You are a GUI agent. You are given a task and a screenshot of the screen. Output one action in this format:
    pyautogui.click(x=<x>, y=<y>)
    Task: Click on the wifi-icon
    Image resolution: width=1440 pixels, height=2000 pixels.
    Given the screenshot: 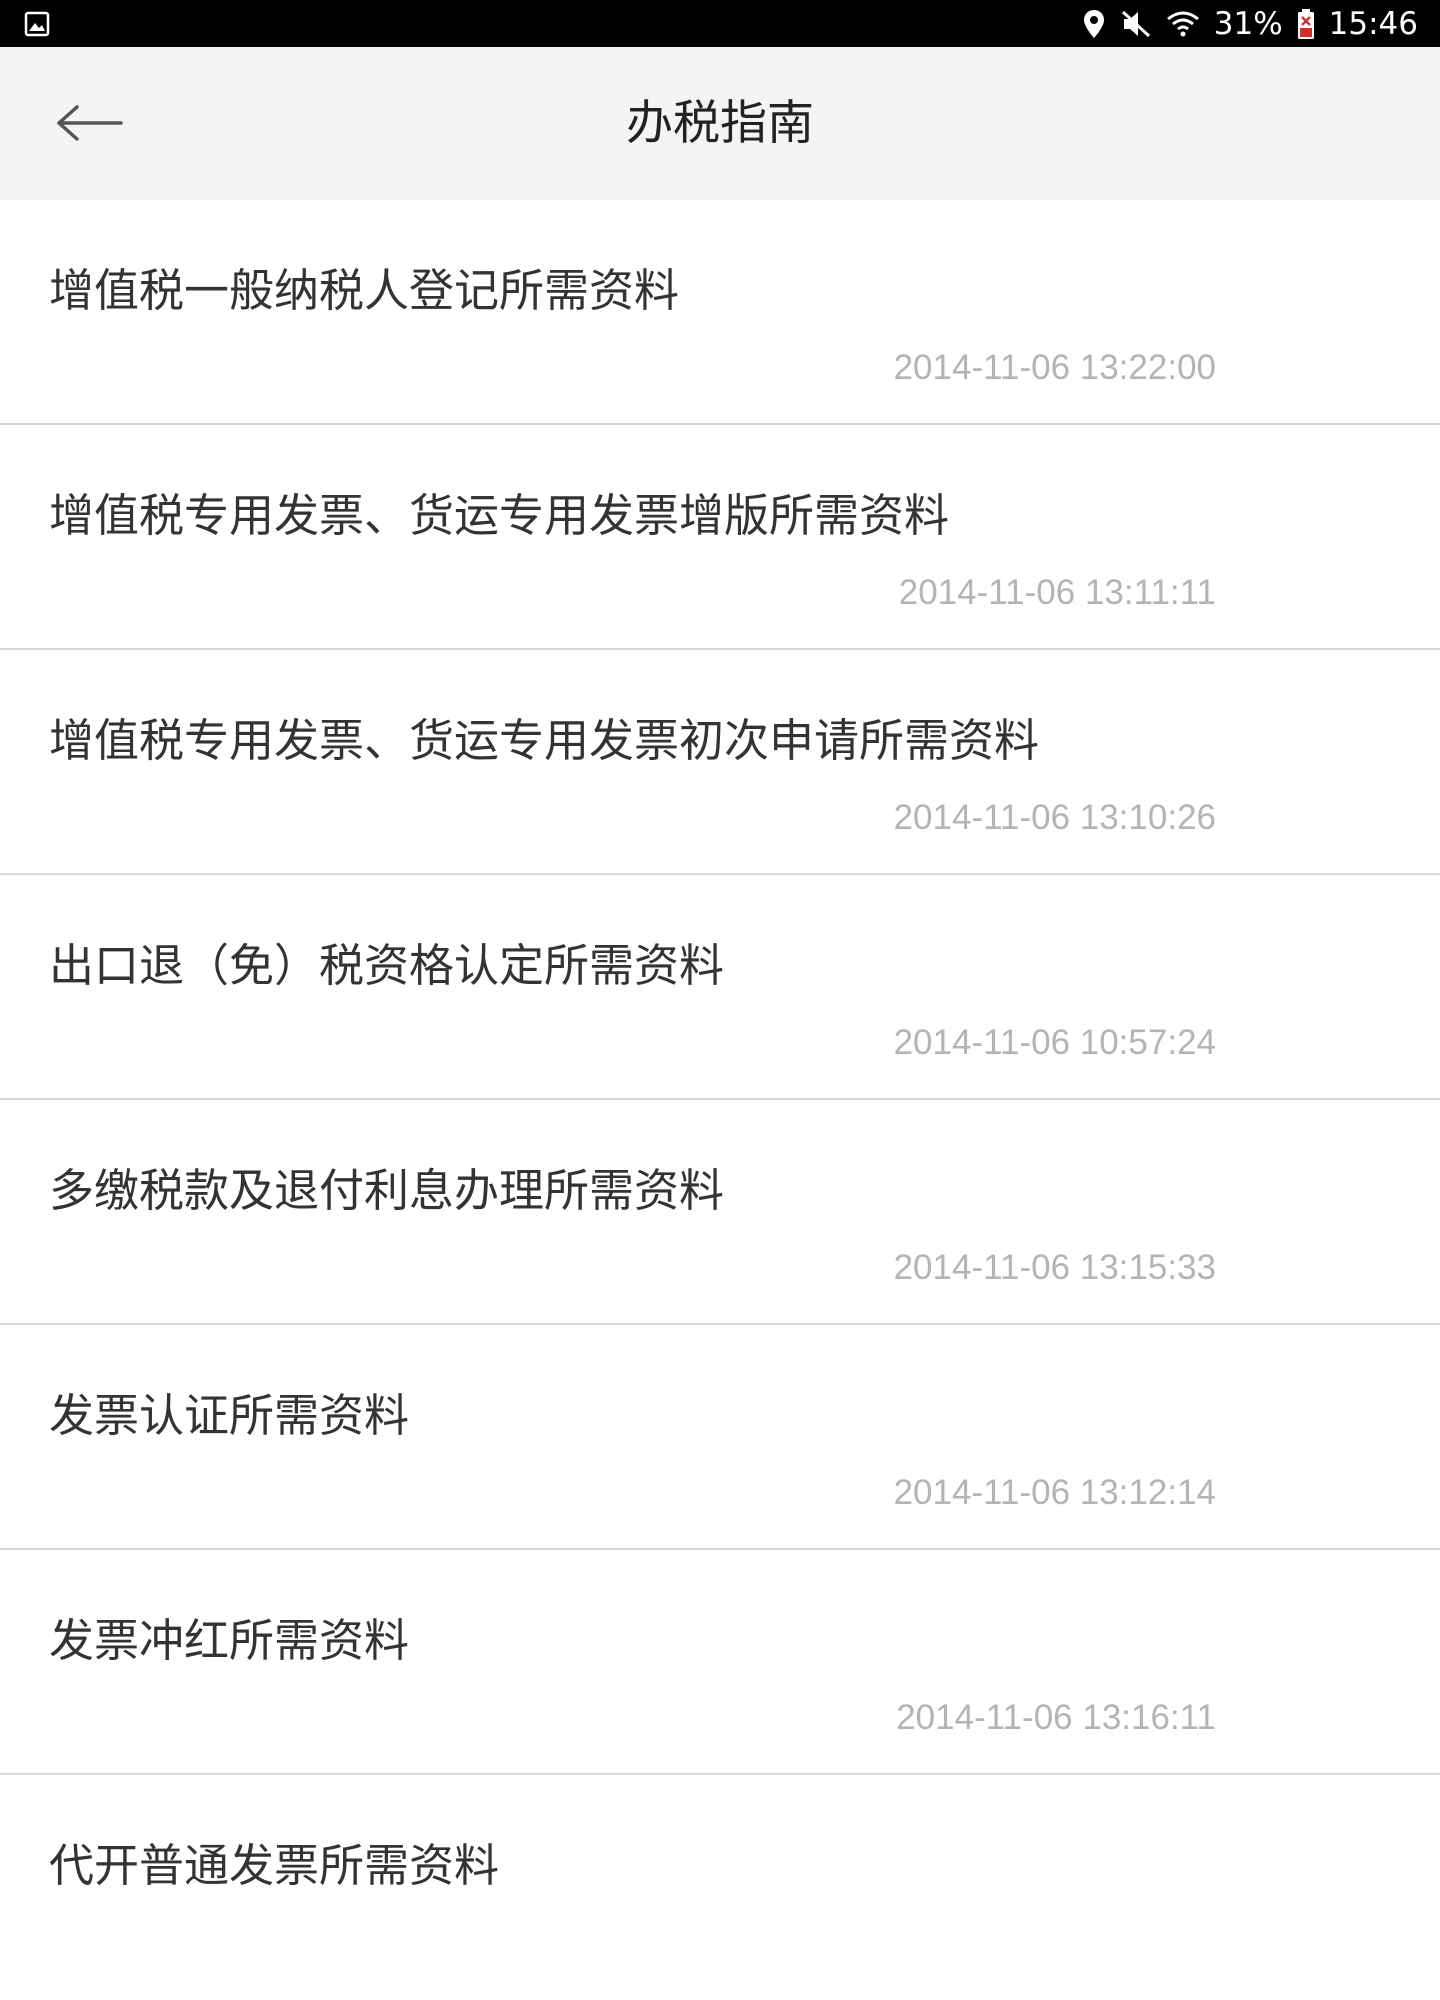 What is the action you would take?
    pyautogui.click(x=1182, y=23)
    